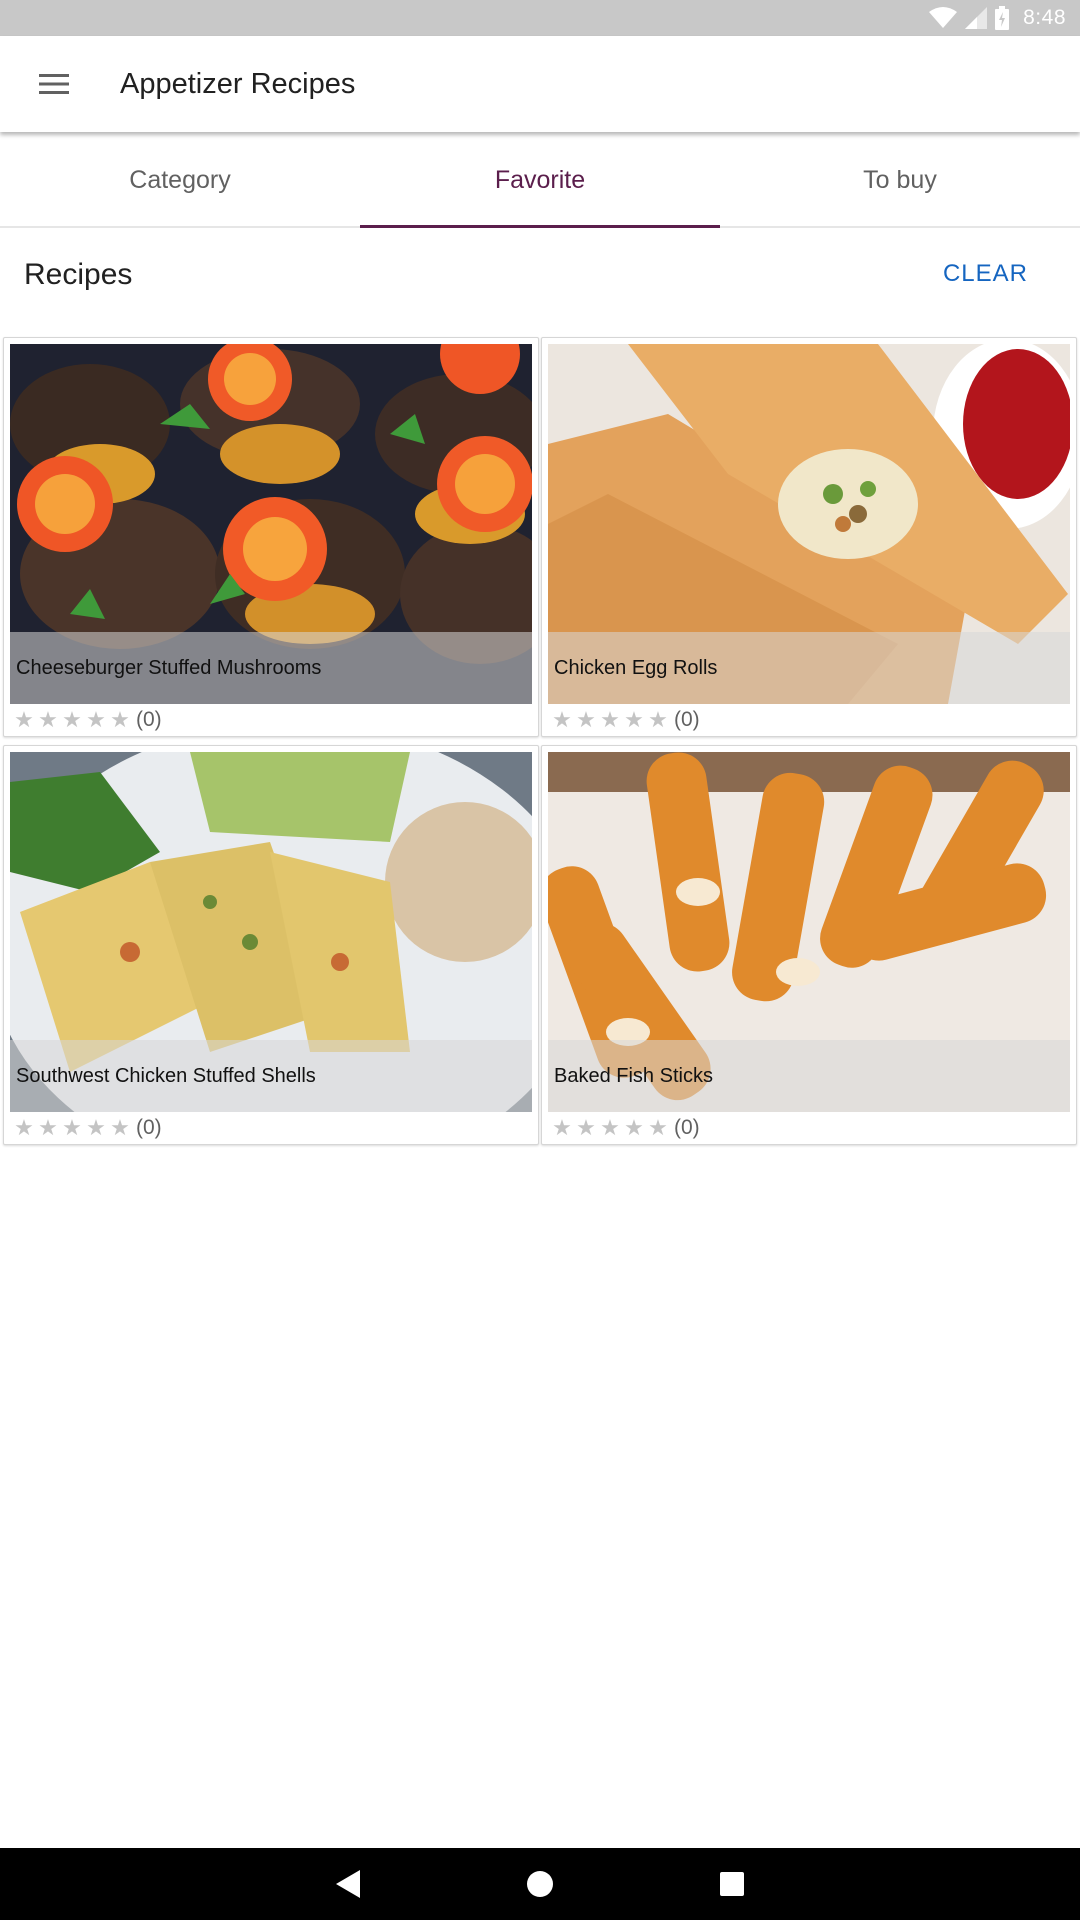 Image resolution: width=1080 pixels, height=1920 pixels. I want to click on tab-category: Category, so click(180, 179).